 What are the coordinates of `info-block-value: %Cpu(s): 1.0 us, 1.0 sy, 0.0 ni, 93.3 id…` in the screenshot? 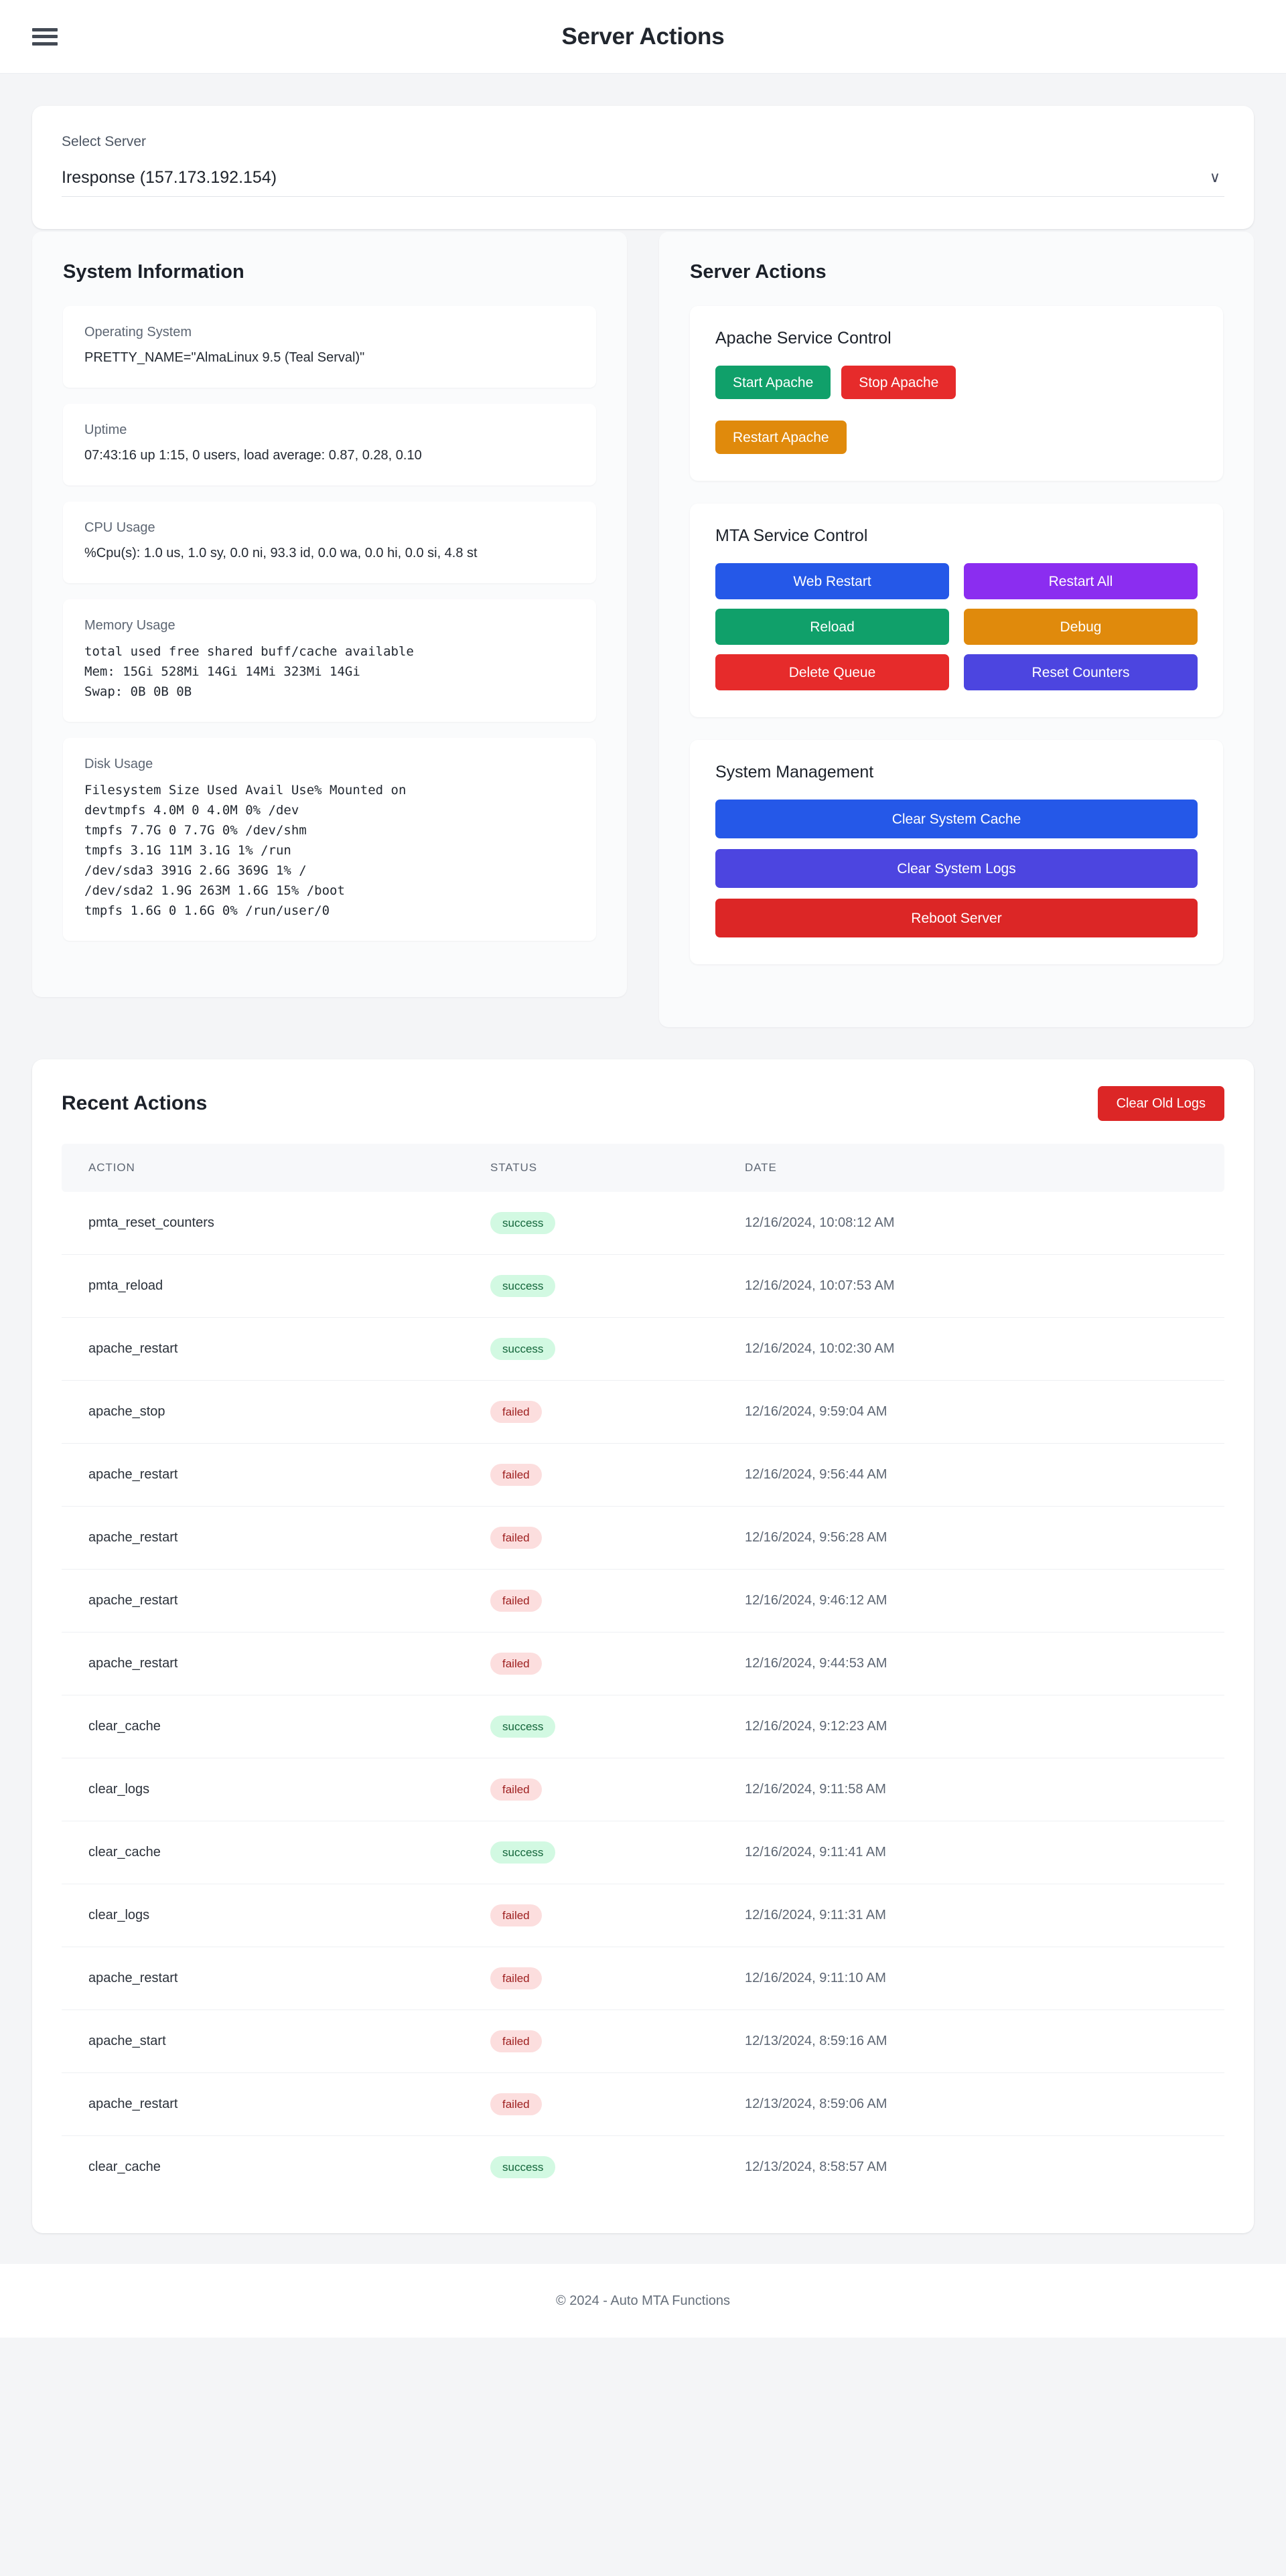 It's located at (281, 553).